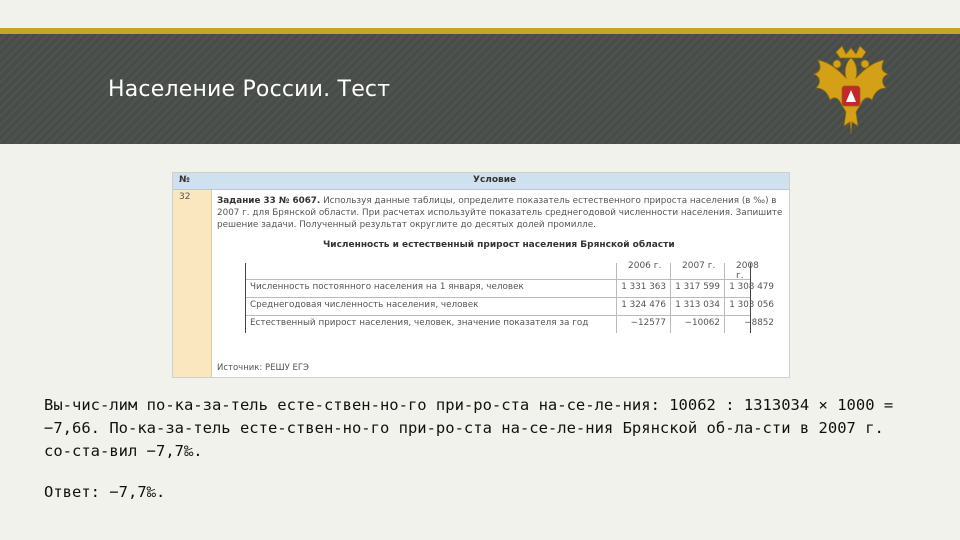 The width and height of the screenshot is (960, 540). What do you see at coordinates (697, 305) in the screenshot?
I see `cell-value: 1 313 034` at bounding box center [697, 305].